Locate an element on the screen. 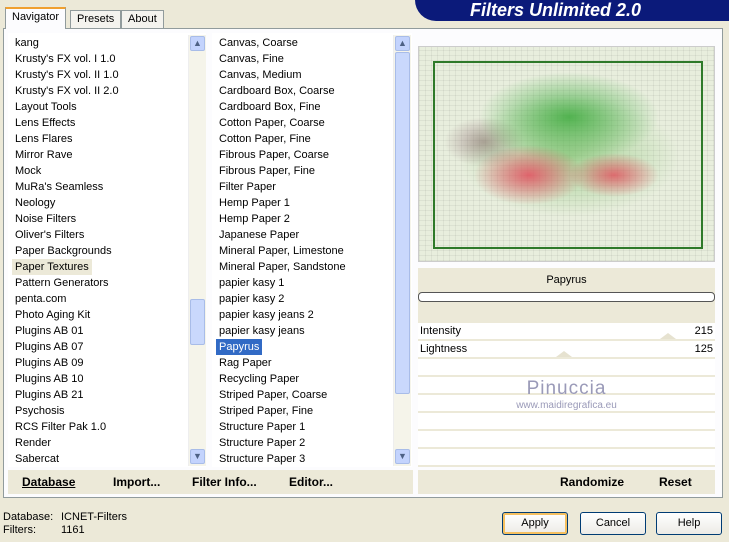 The width and height of the screenshot is (729, 542). category-item: Plugins AB 09 is located at coordinates (49, 363).